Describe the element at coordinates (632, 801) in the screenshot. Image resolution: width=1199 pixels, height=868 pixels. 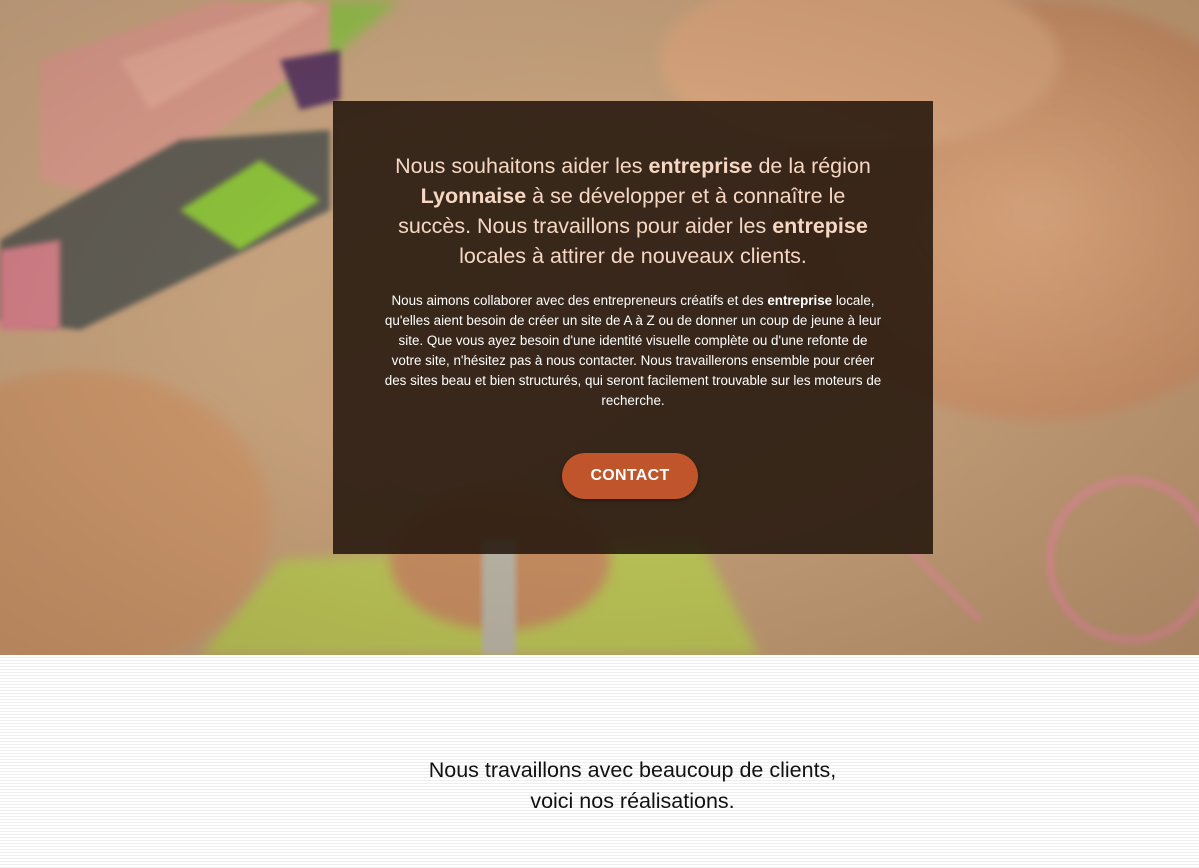
I see `clients-line-2: voici nos réalisations.` at that location.